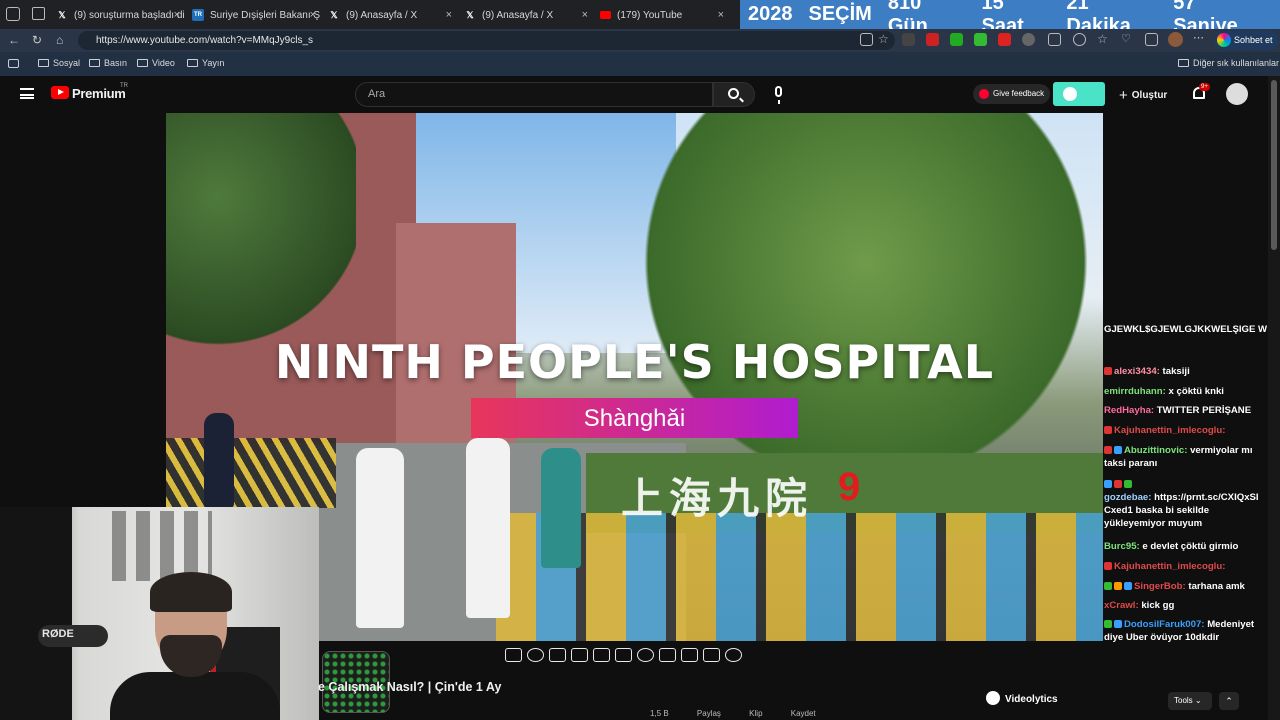 The height and width of the screenshot is (720, 1280). Describe the element at coordinates (711, 655) in the screenshot. I see `flask-icon` at that location.